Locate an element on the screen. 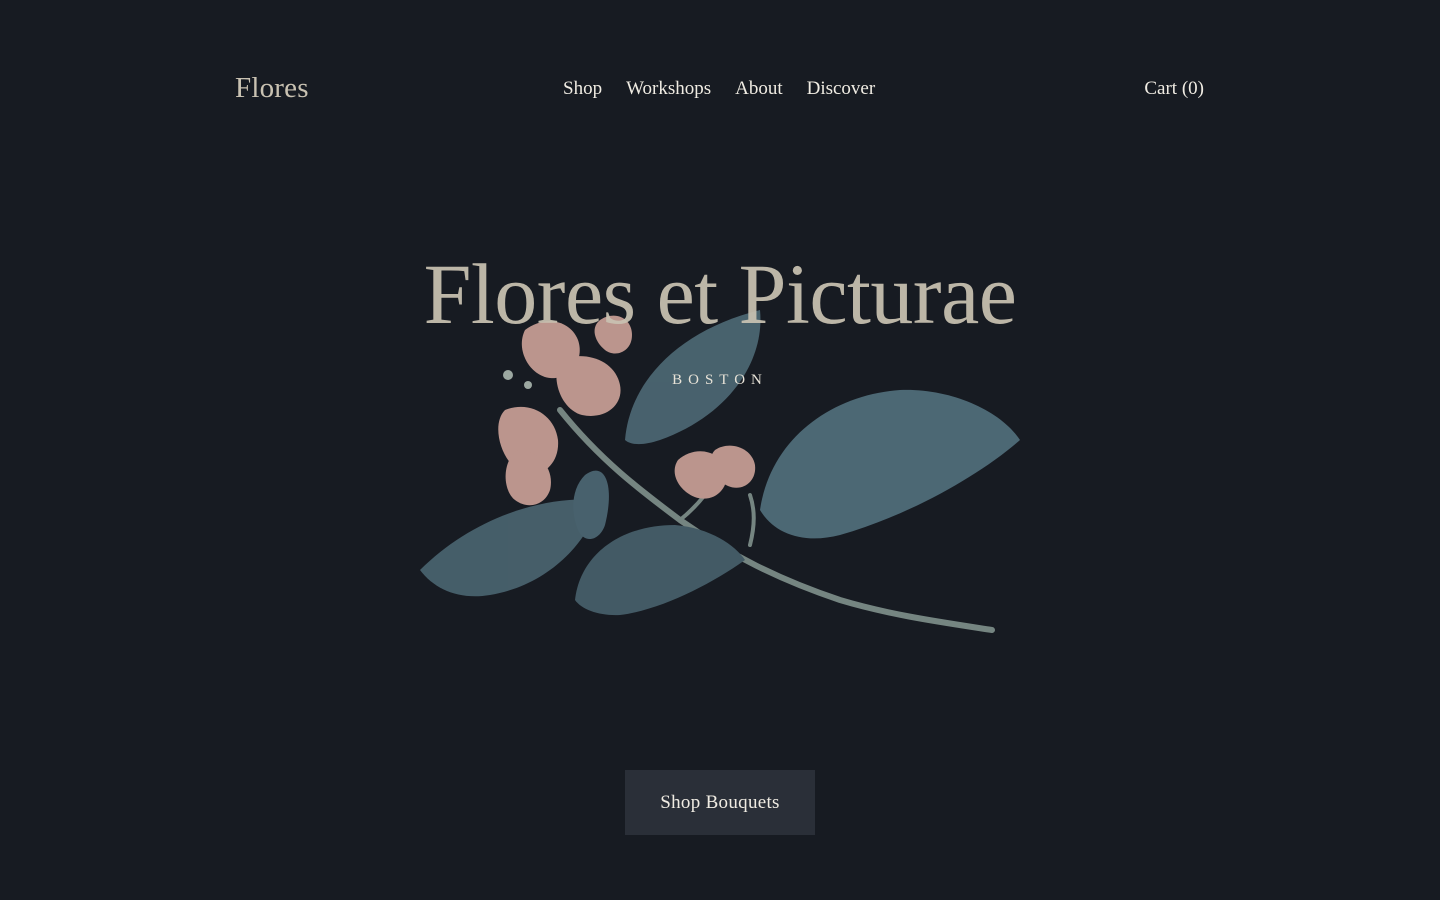 Image resolution: width=1440 pixels, height=900 pixels. leaf-right is located at coordinates (890, 464).